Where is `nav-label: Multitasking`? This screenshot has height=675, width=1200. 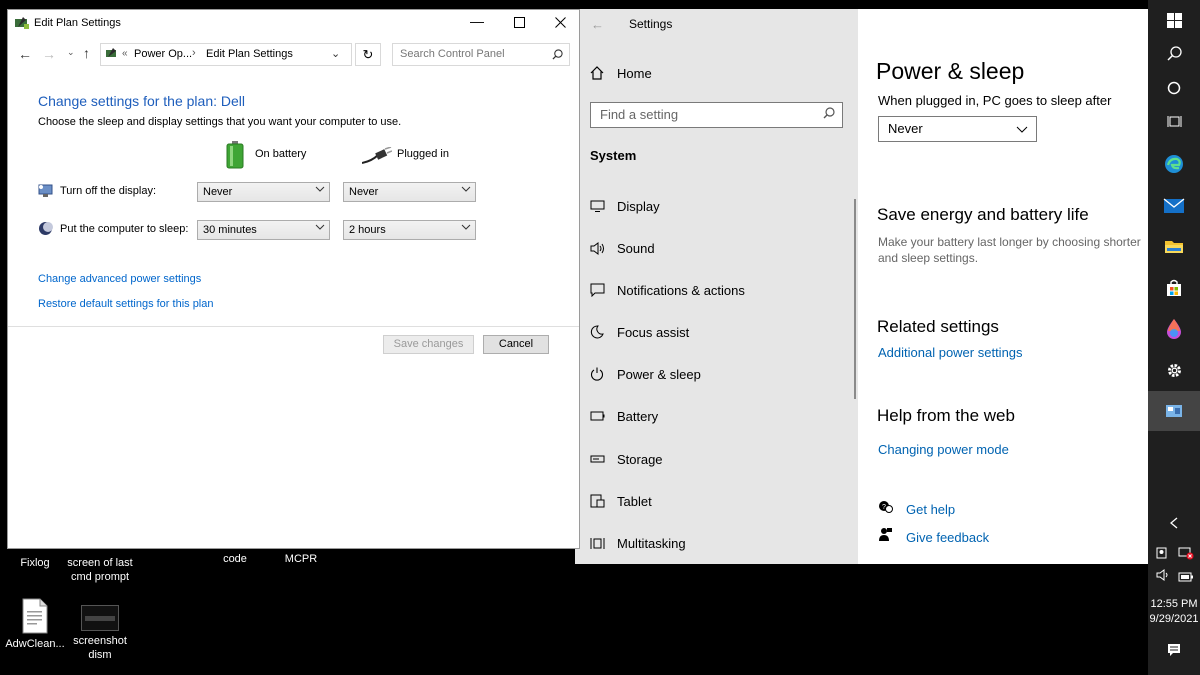
nav-label: Multitasking is located at coordinates (651, 543).